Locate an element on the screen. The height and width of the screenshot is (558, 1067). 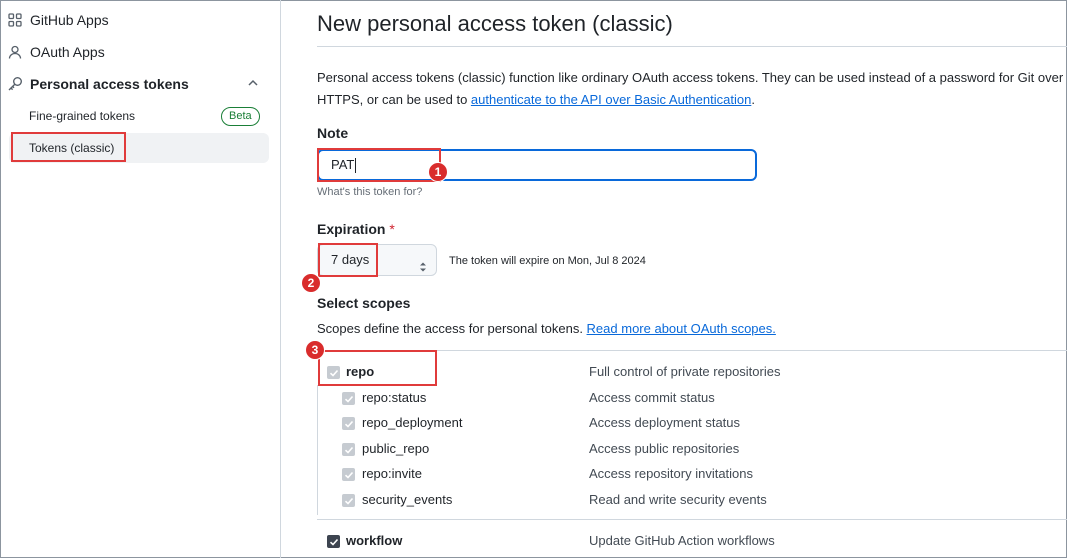
select-scopes-label: Select scopes is located at coordinates (364, 303).